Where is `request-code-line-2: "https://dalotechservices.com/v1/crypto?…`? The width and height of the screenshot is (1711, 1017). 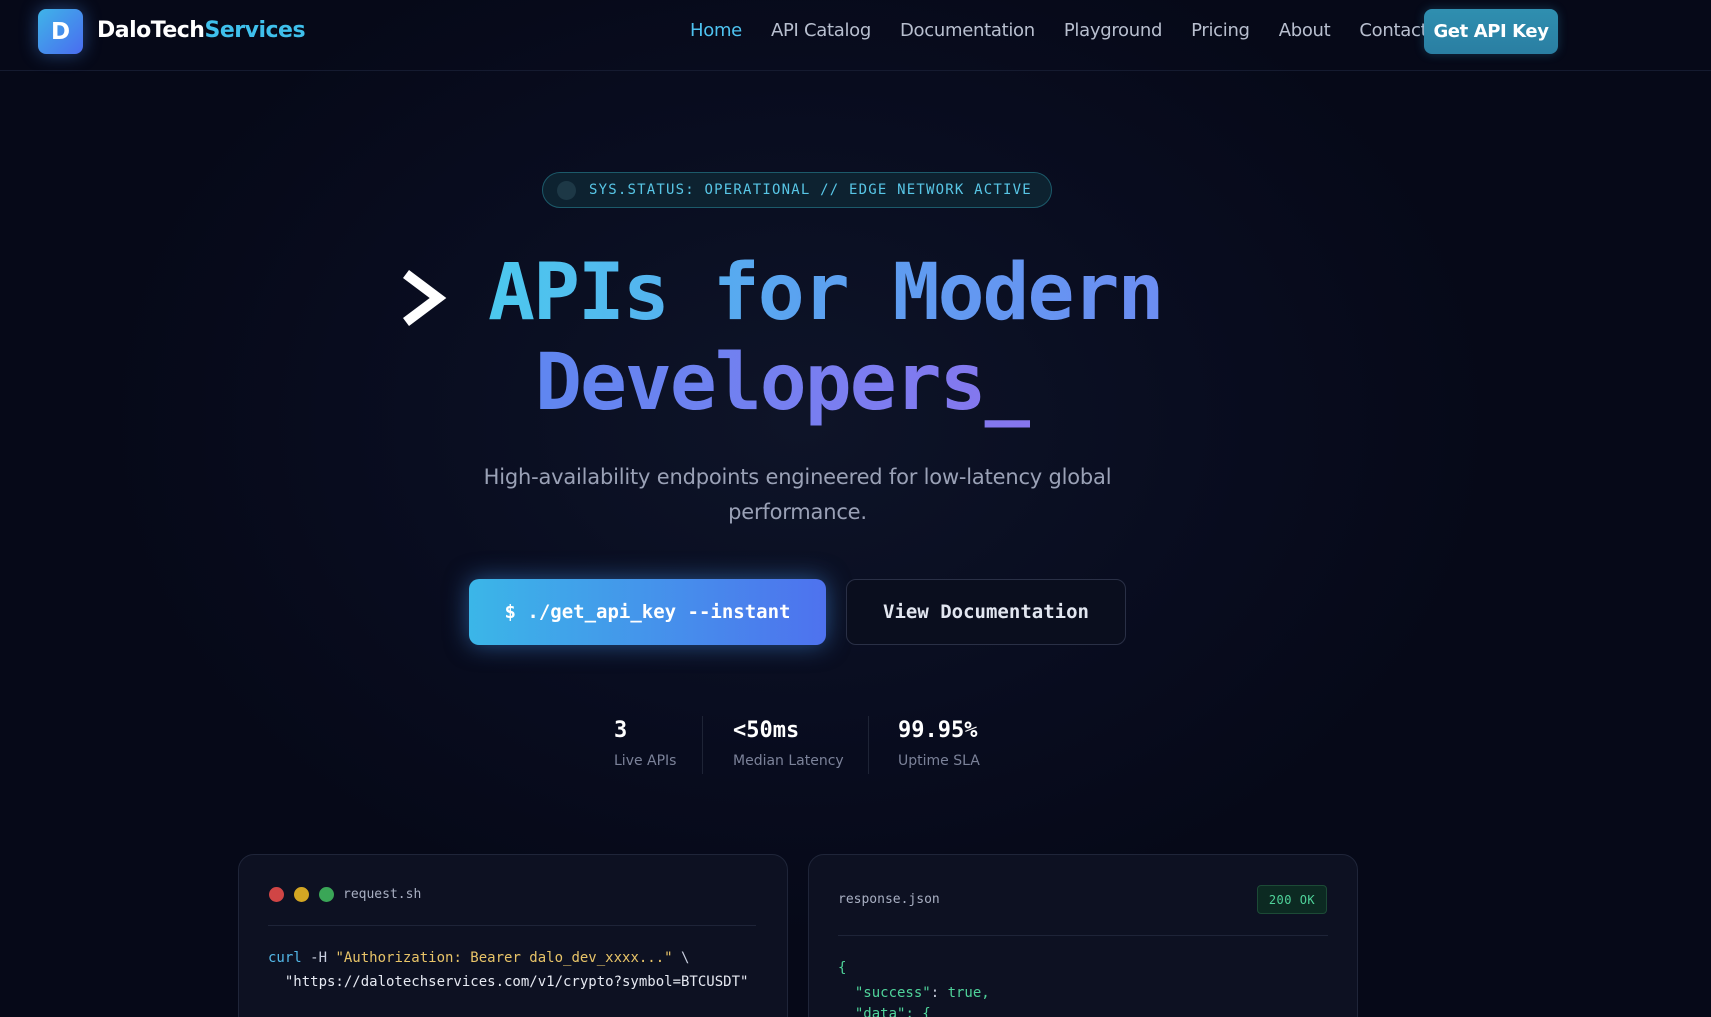 request-code-line-2: "https://dalotechservices.com/v1/crypto?… is located at coordinates (508, 982).